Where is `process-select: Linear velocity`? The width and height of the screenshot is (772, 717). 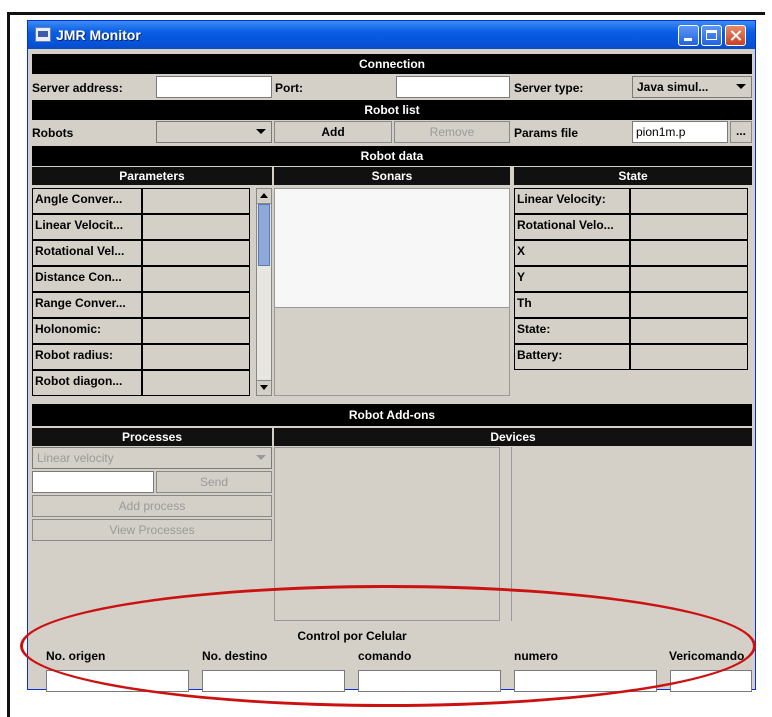
process-select: Linear velocity is located at coordinates (152, 458).